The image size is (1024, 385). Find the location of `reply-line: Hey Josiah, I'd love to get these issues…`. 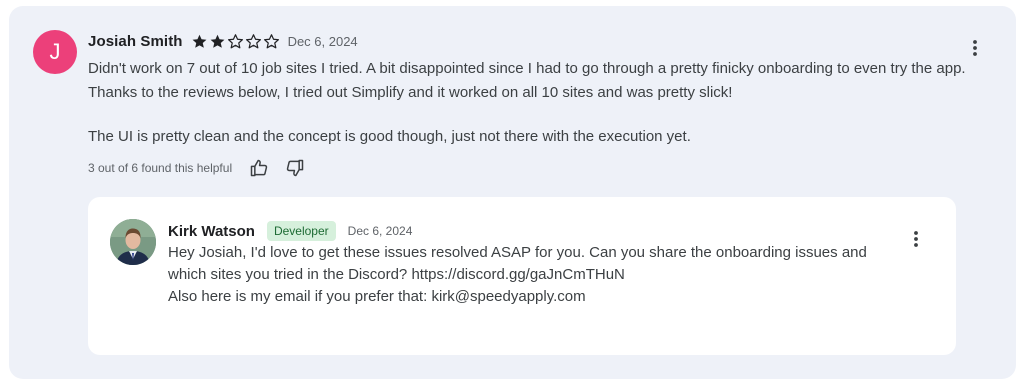

reply-line: Hey Josiah, I'd love to get these issues… is located at coordinates (517, 263).